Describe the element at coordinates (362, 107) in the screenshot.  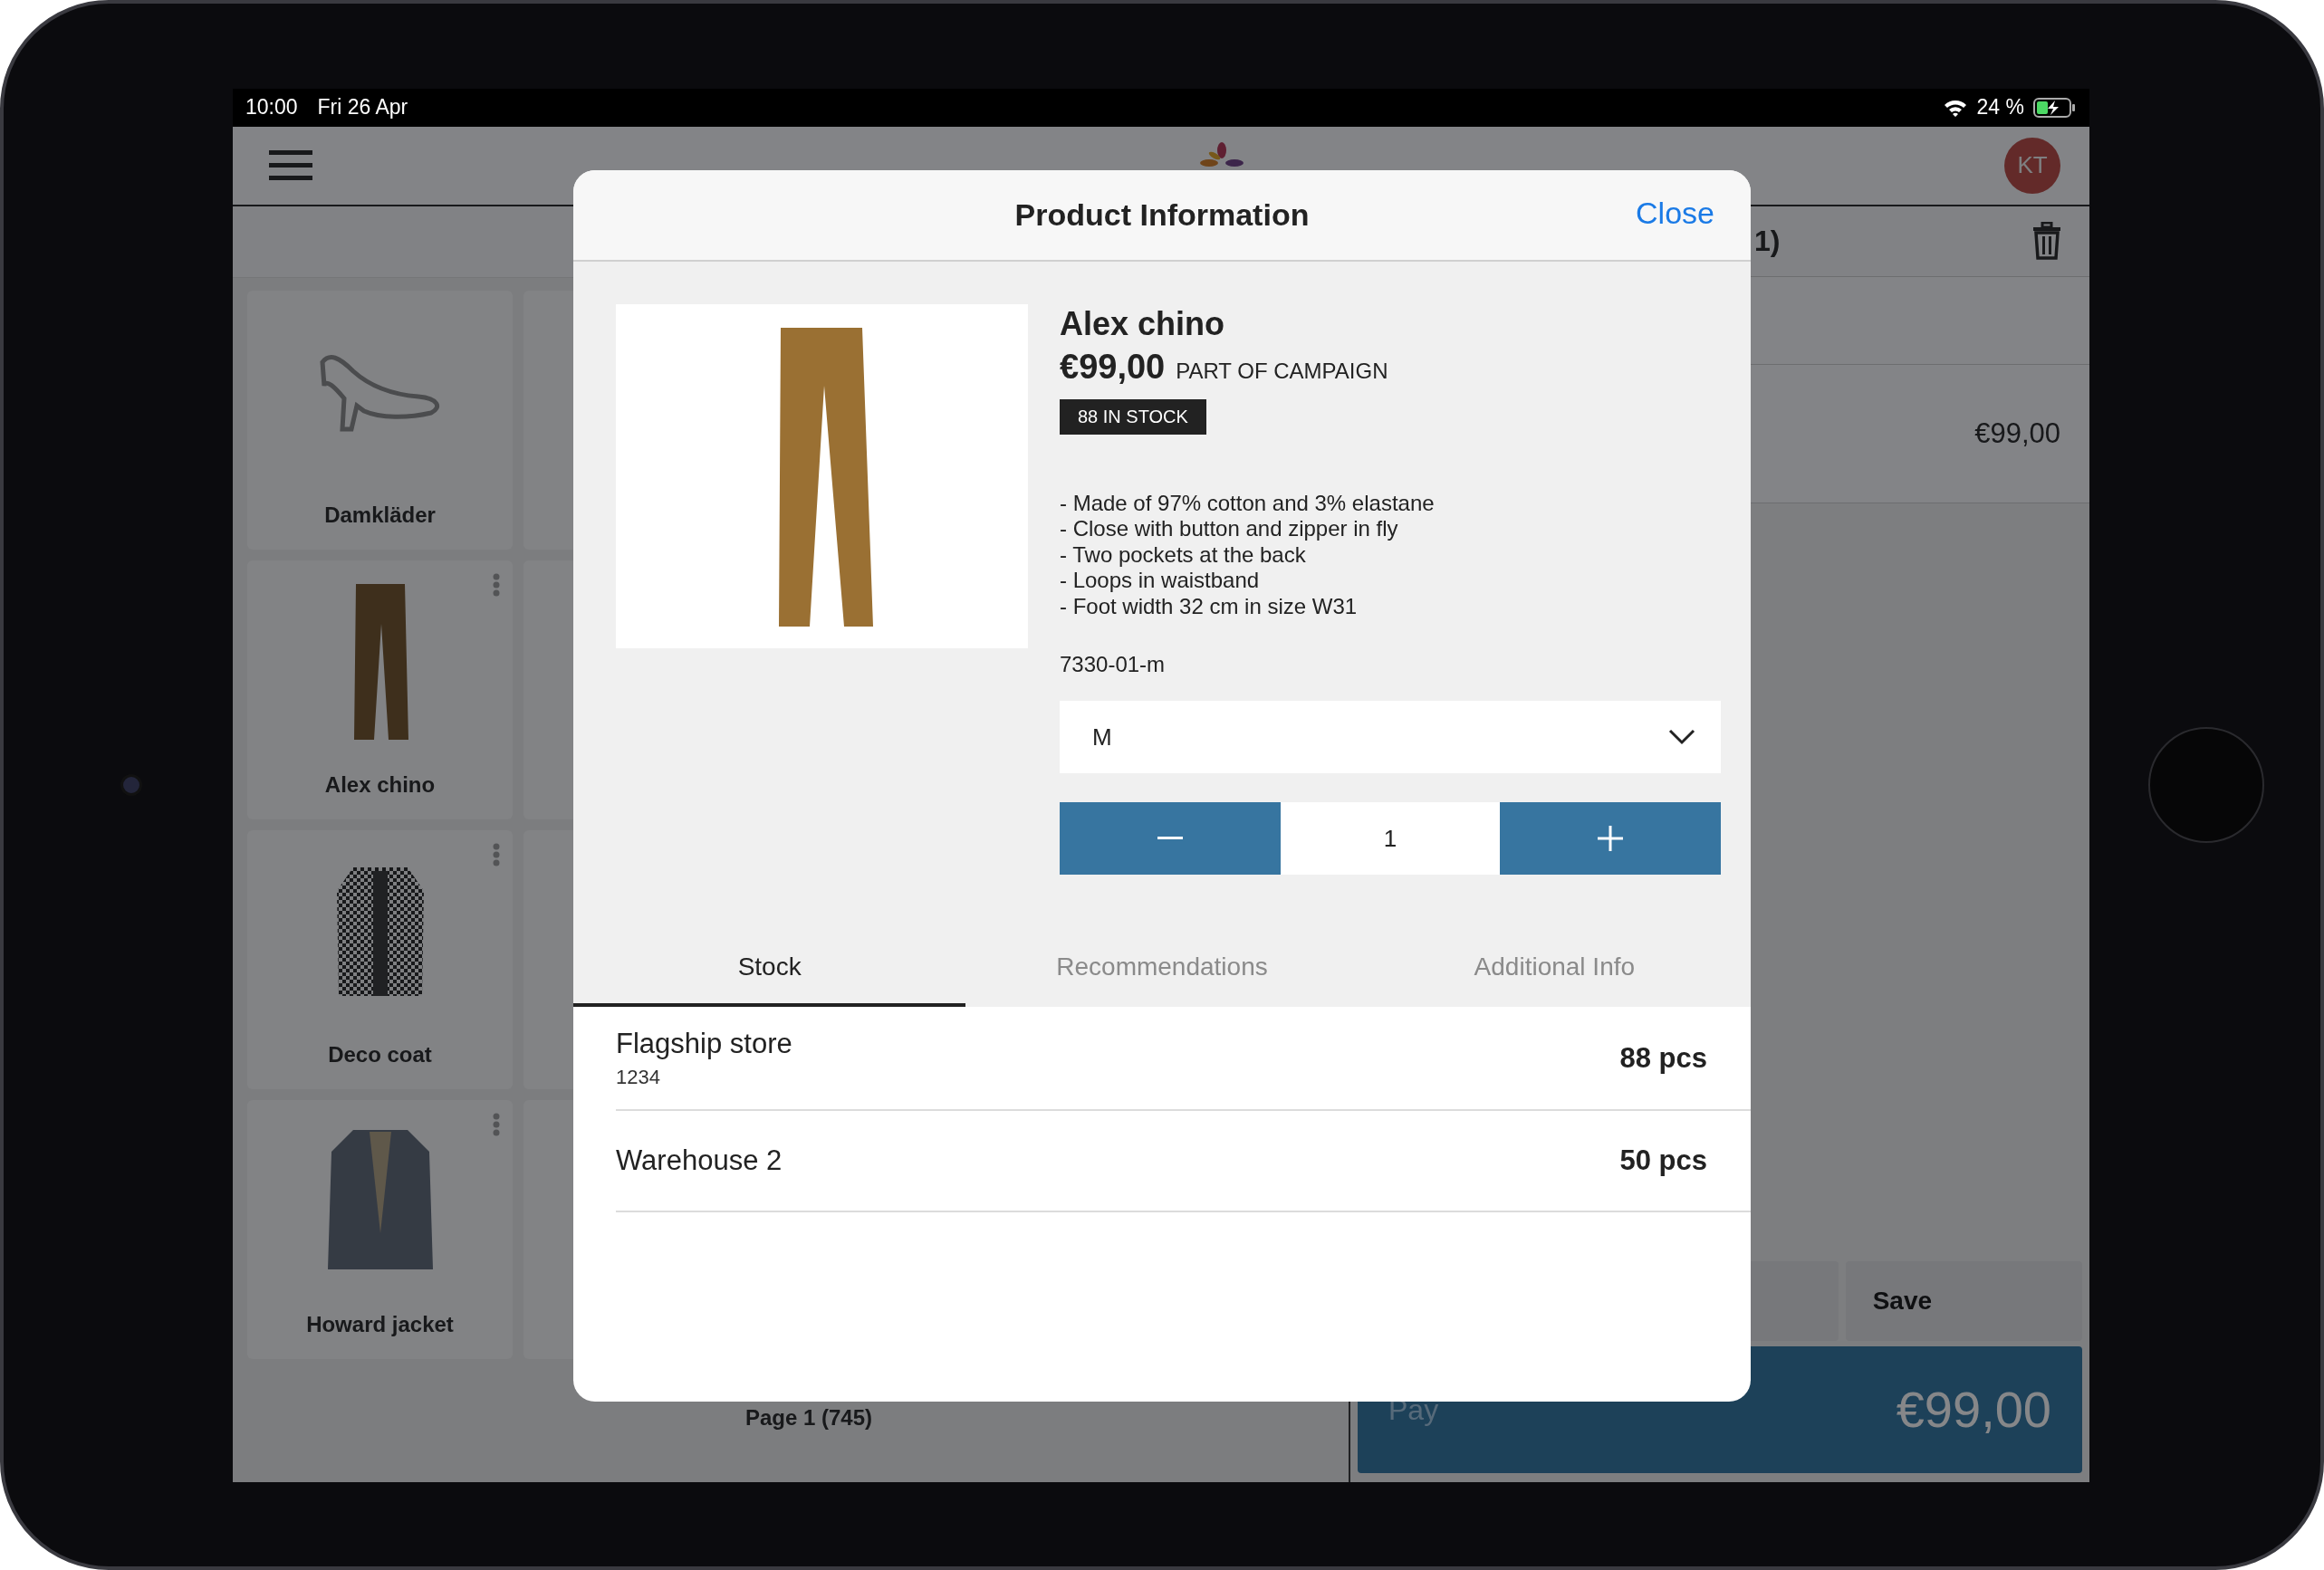
I see `status-date: Fri 26 Apr` at that location.